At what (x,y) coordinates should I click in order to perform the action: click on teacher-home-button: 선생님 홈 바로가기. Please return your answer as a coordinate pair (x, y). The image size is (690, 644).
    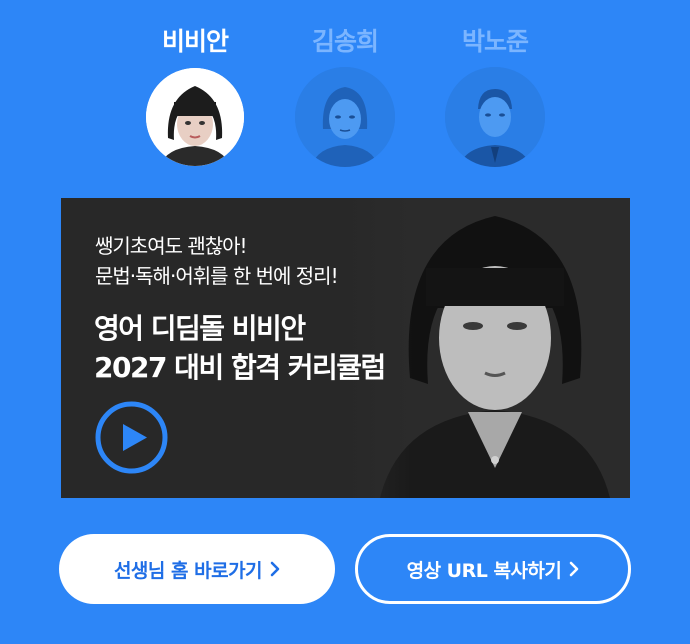
    Looking at the image, I should click on (197, 569).